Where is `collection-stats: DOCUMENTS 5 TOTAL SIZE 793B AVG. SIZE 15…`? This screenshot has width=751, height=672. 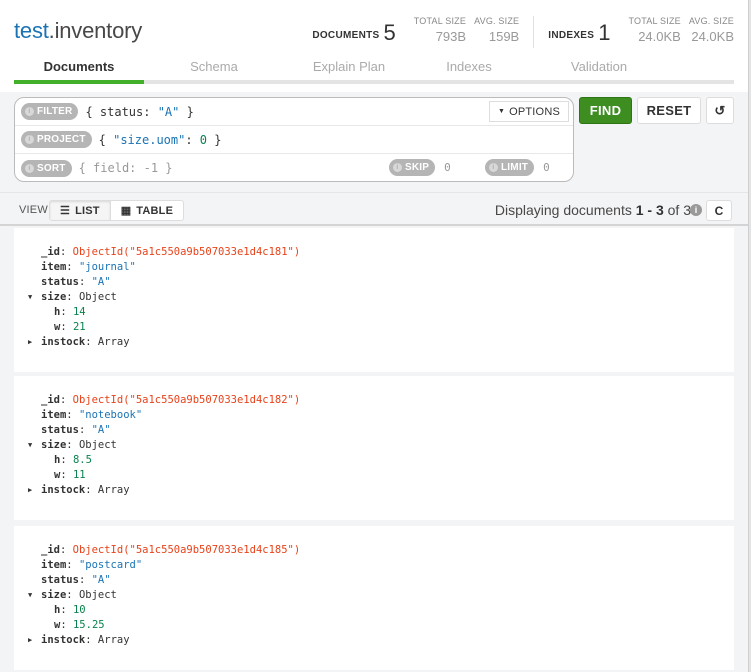 collection-stats: DOCUMENTS 5 TOTAL SIZE 793B AVG. SIZE 15… is located at coordinates (523, 31).